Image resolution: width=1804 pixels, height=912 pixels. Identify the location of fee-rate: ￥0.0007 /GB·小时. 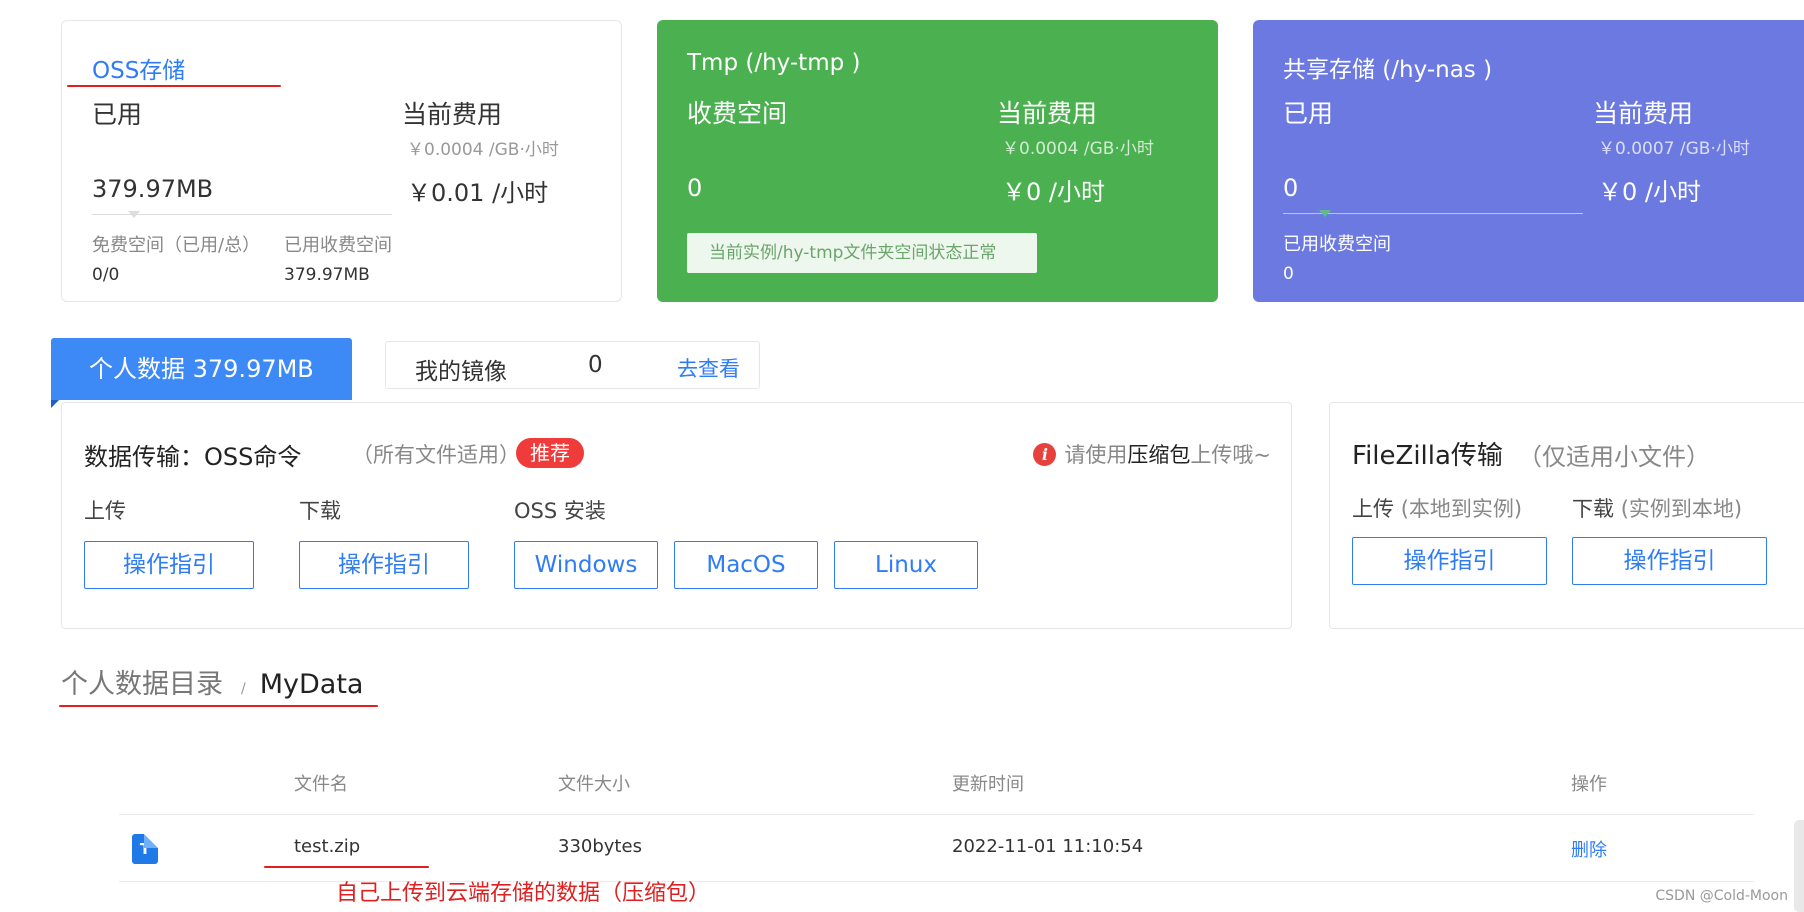
(1674, 149).